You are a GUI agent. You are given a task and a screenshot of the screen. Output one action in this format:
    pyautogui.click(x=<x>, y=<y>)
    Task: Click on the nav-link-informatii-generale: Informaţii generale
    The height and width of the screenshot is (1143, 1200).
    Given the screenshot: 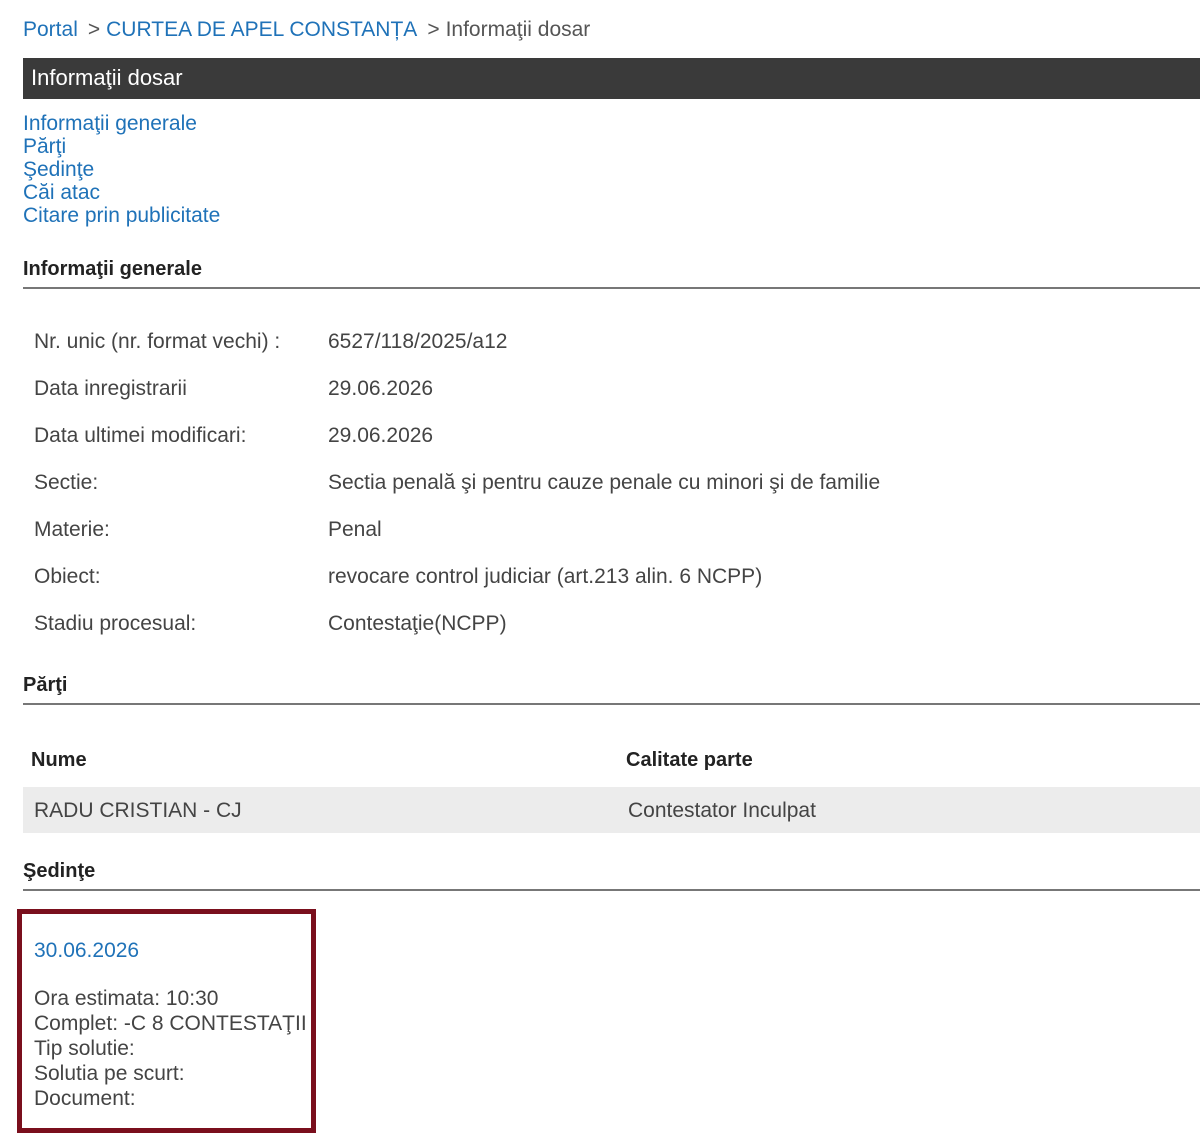 What is the action you would take?
    pyautogui.click(x=121, y=123)
    